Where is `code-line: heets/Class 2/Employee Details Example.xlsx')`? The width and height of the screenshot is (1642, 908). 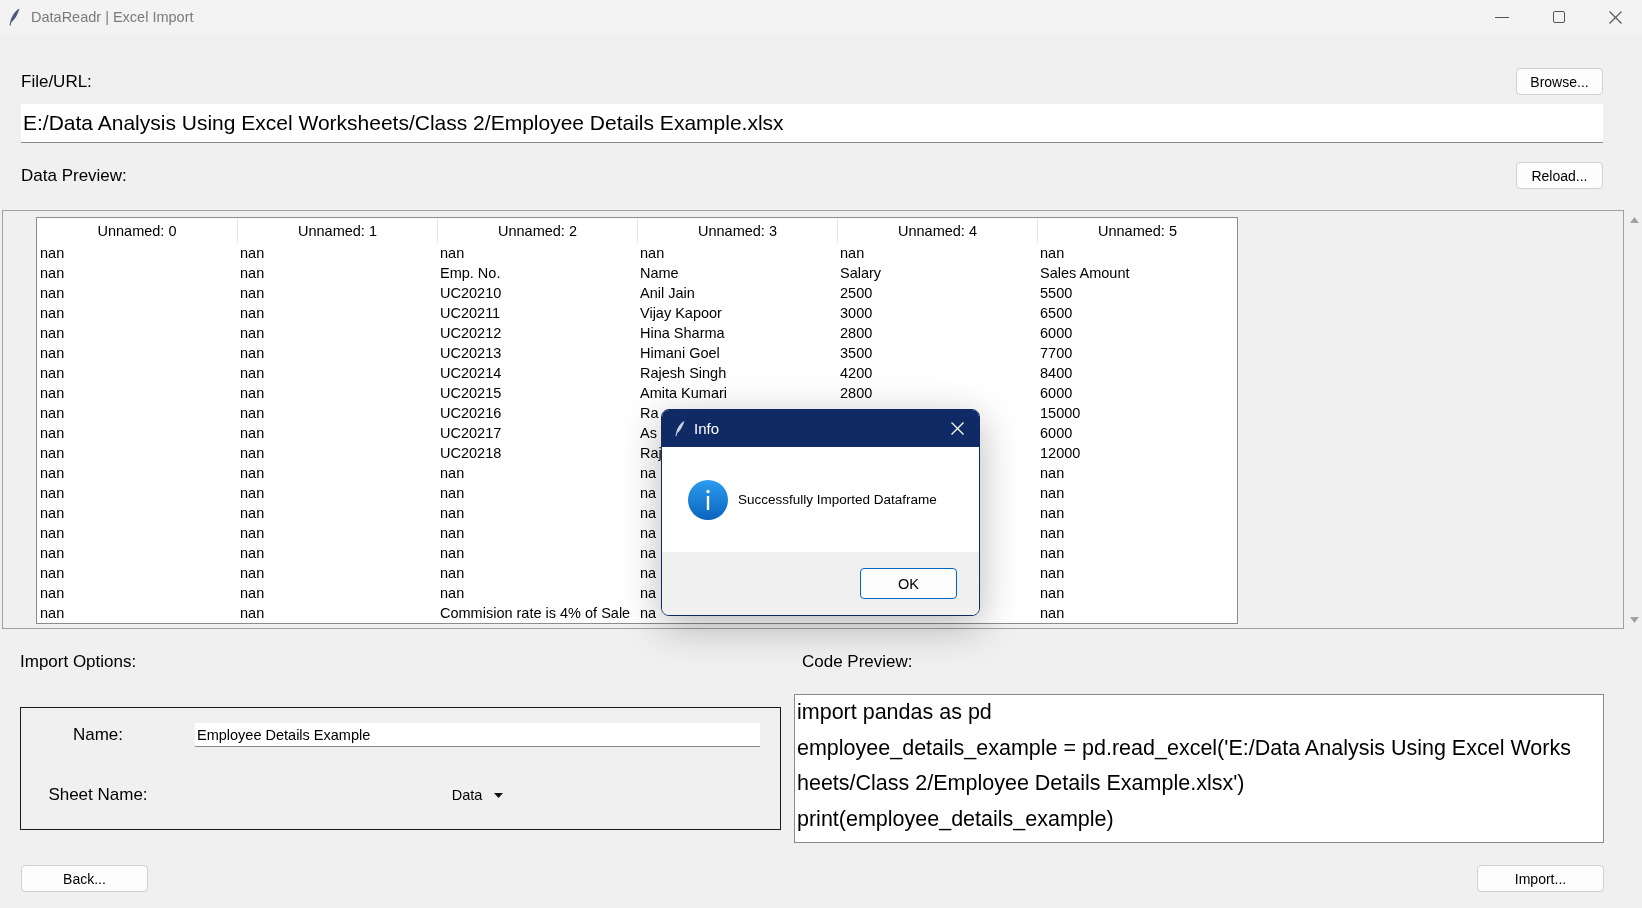
code-line: heets/Class 2/Employee Details Example.xlsx') is located at coordinates (1021, 784).